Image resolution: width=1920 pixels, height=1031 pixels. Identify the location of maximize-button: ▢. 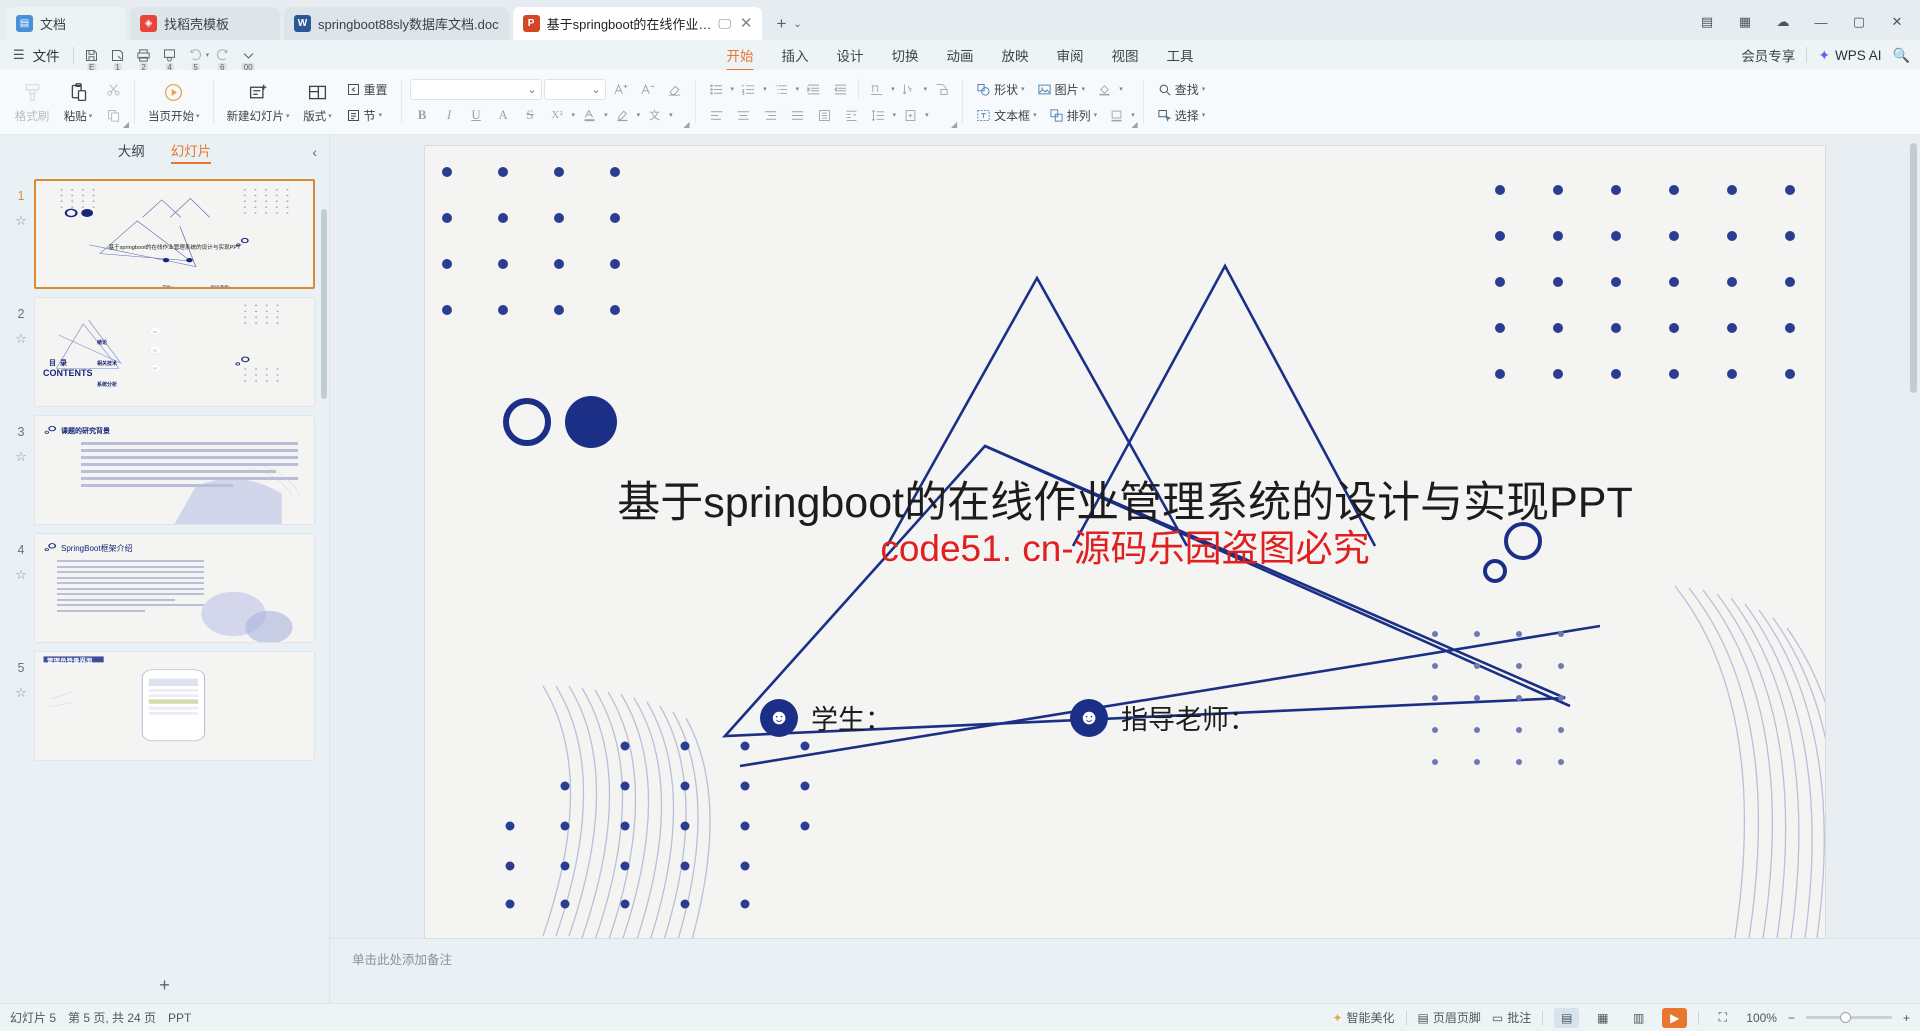
(1859, 22).